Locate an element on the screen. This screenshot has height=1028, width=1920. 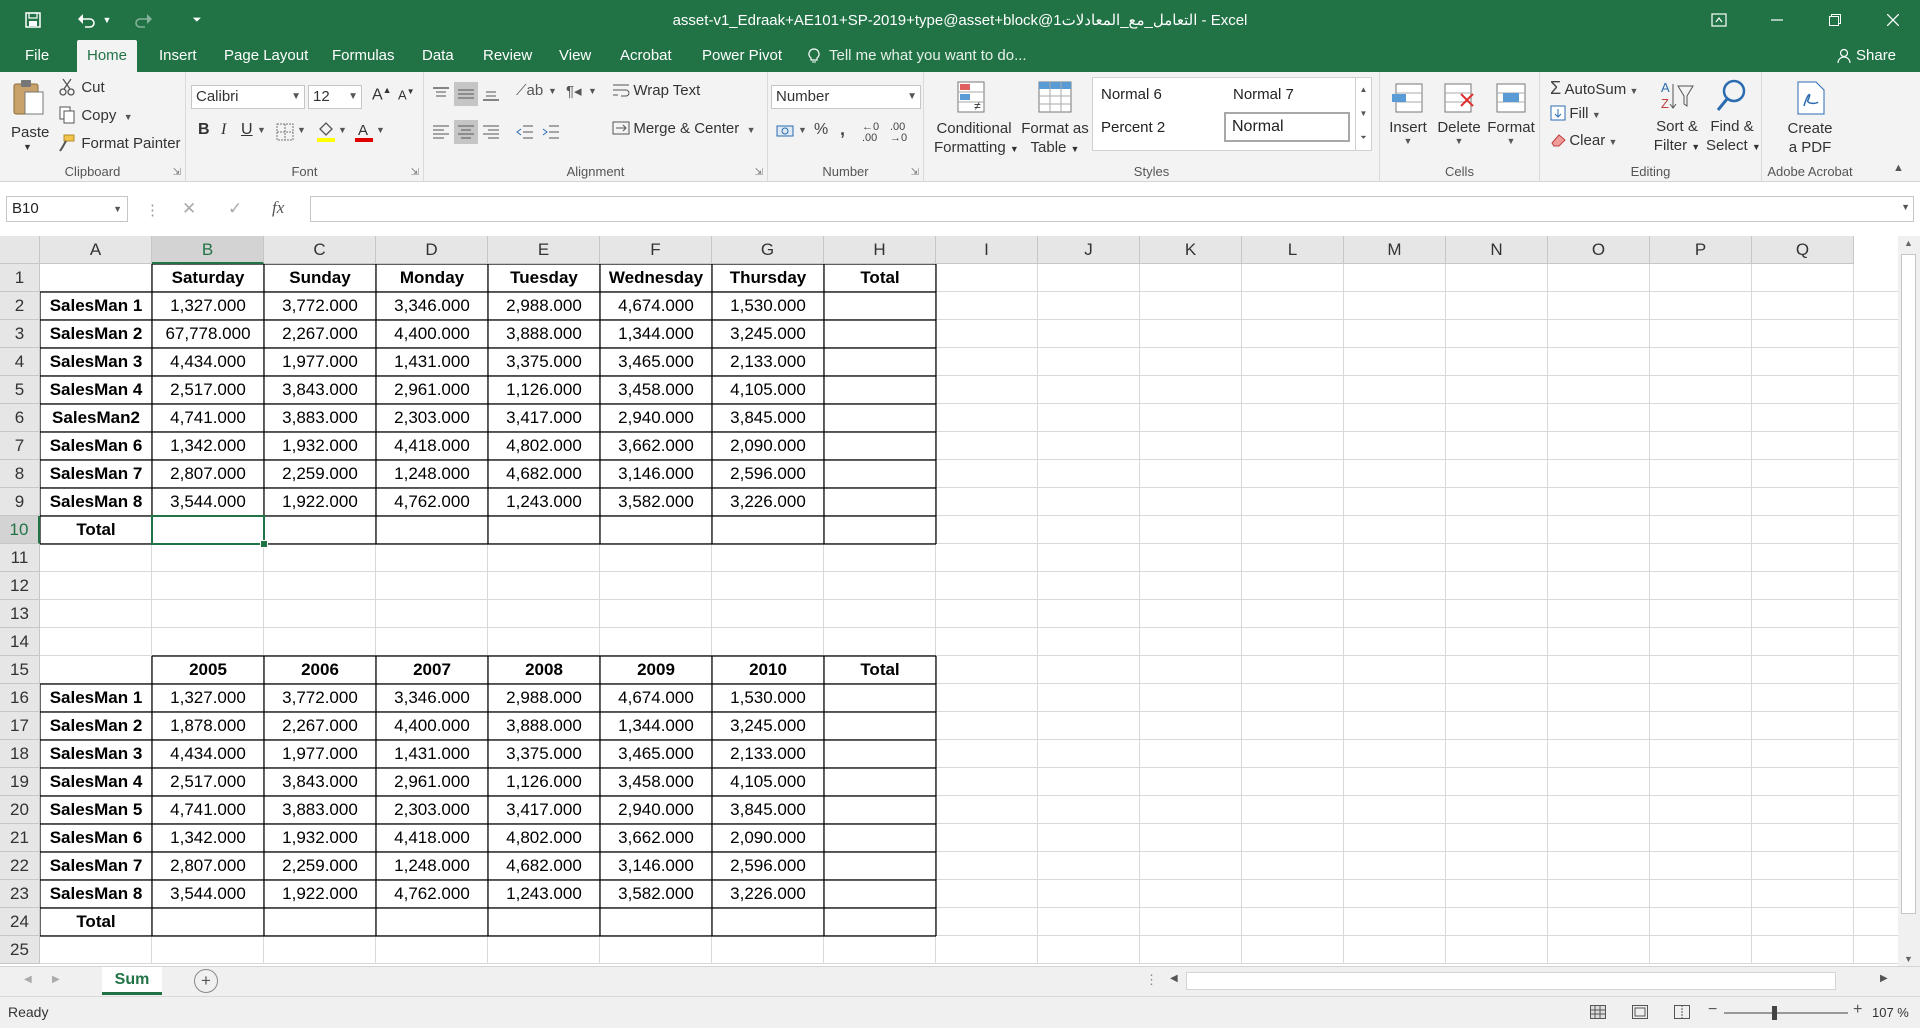
zoom-level: 107 % is located at coordinates (1890, 1012).